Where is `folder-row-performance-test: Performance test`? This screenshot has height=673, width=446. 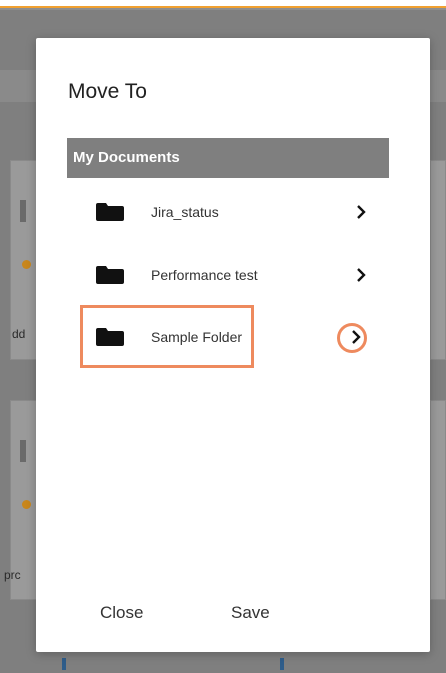 folder-row-performance-test: Performance test is located at coordinates (228, 271).